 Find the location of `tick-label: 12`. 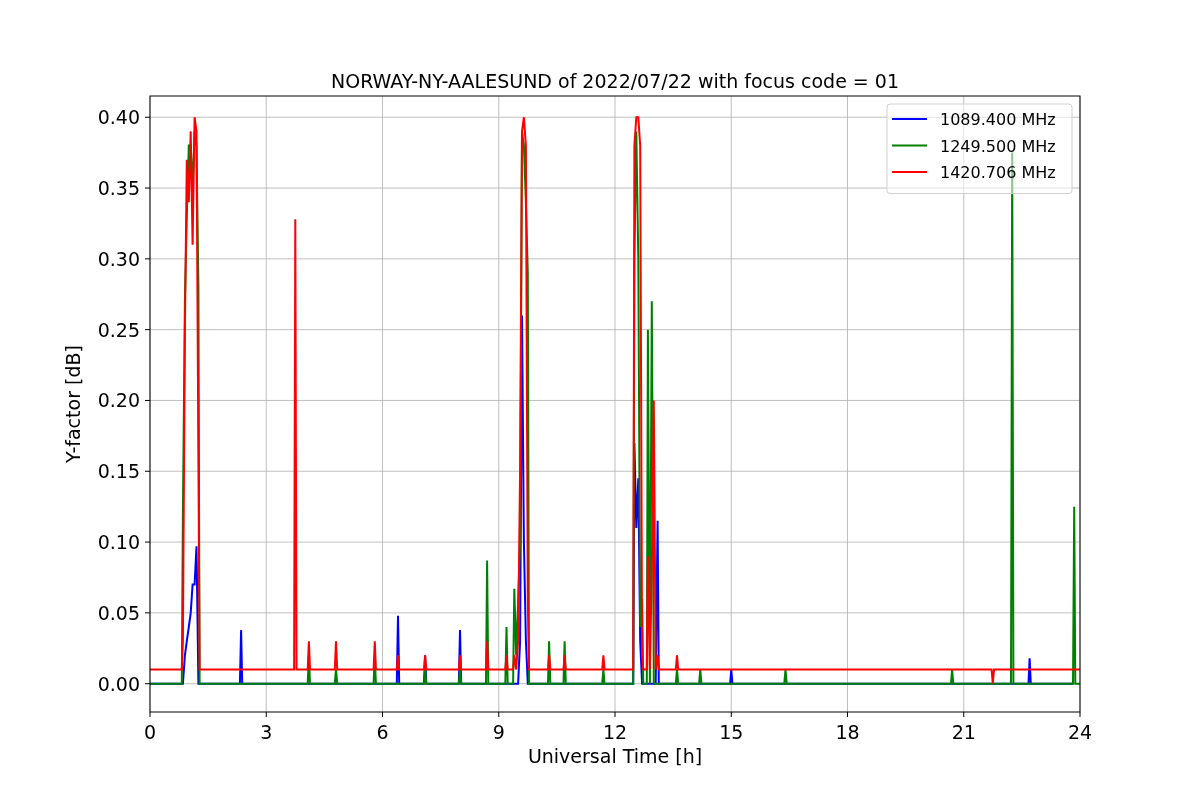

tick-label: 12 is located at coordinates (615, 732).